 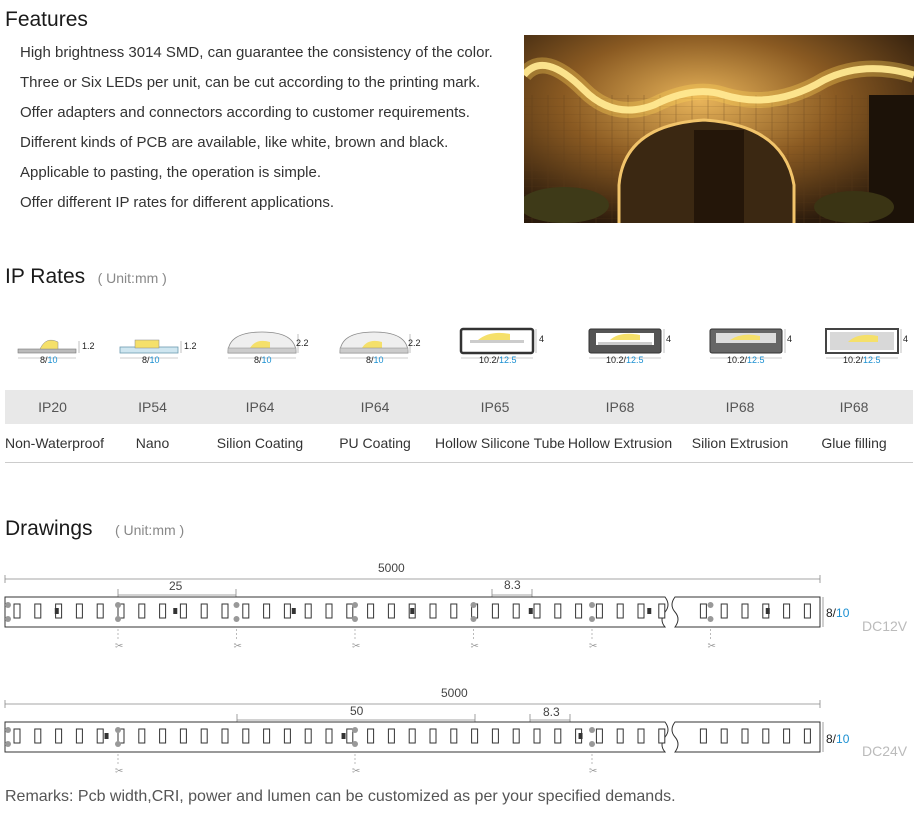 What do you see at coordinates (260, 443) in the screenshot?
I see `ip-name-cell: Silion Coating` at bounding box center [260, 443].